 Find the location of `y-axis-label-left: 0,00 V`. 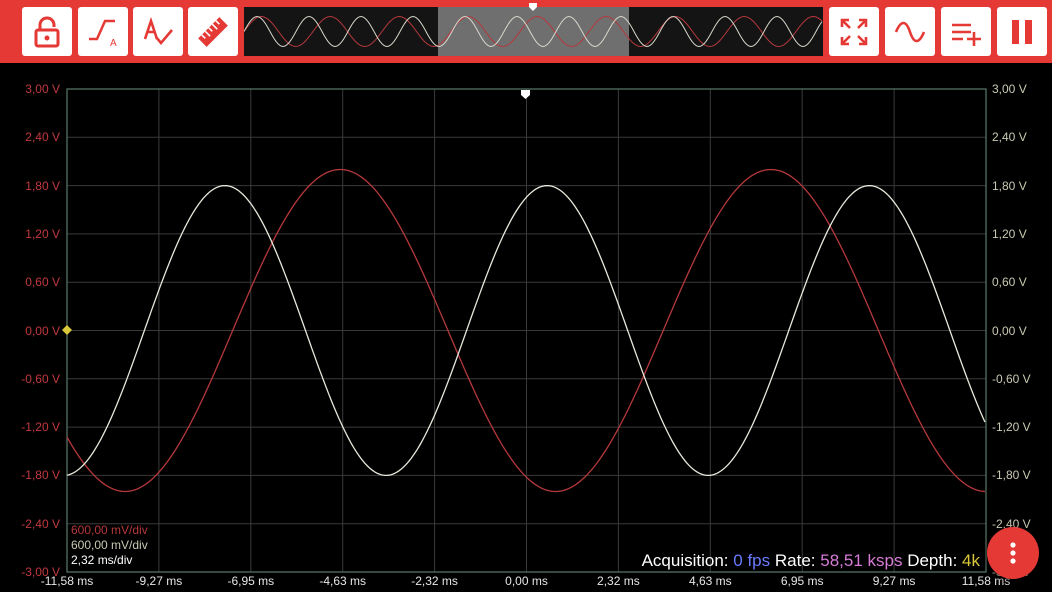

y-axis-label-left: 0,00 V is located at coordinates (42, 330).